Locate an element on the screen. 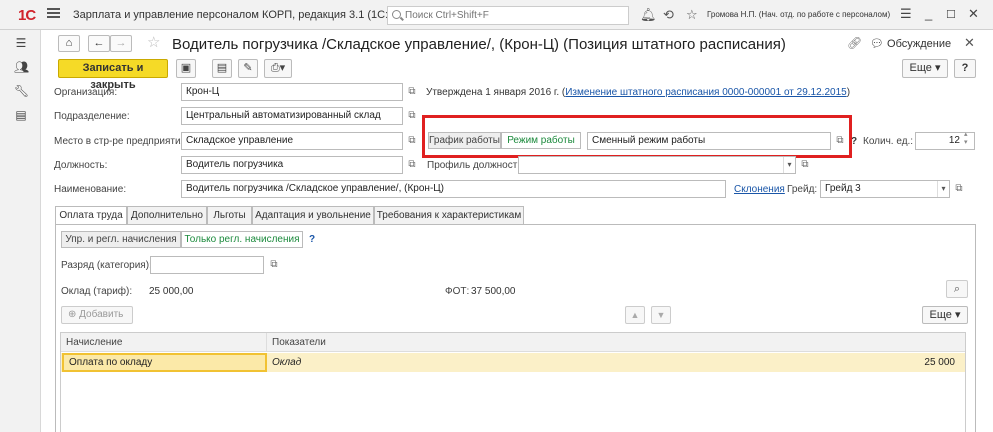 The image size is (993, 432). profile-field is located at coordinates (657, 165).